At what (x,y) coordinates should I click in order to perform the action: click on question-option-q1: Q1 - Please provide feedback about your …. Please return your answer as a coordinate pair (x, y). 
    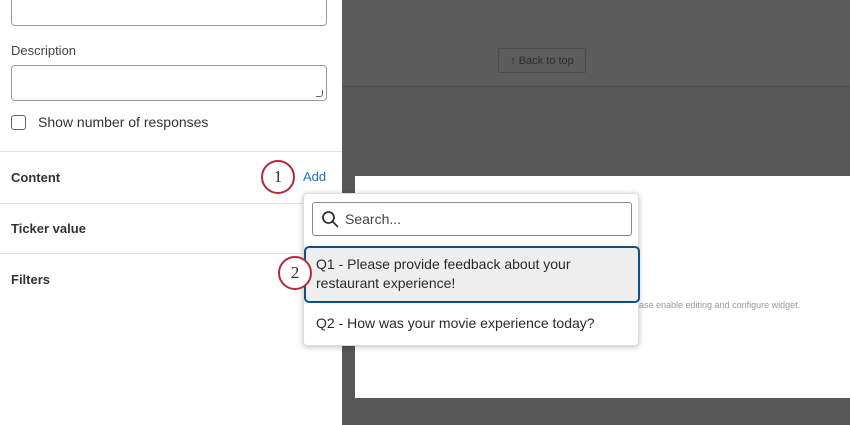
    Looking at the image, I should click on (472, 274).